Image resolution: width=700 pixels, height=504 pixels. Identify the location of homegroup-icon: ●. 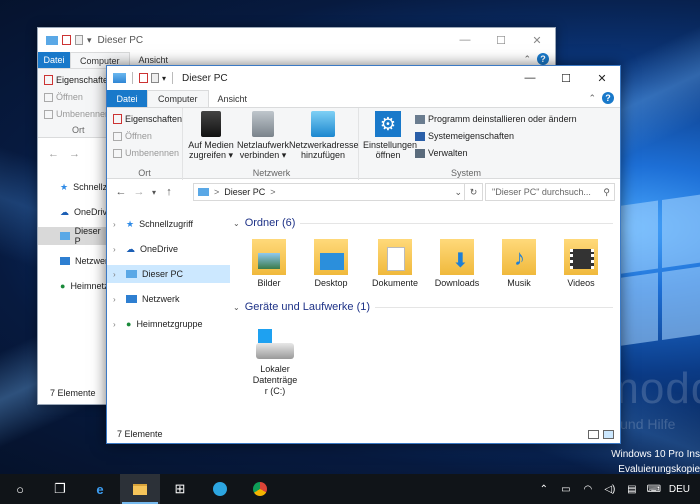
(129, 324).